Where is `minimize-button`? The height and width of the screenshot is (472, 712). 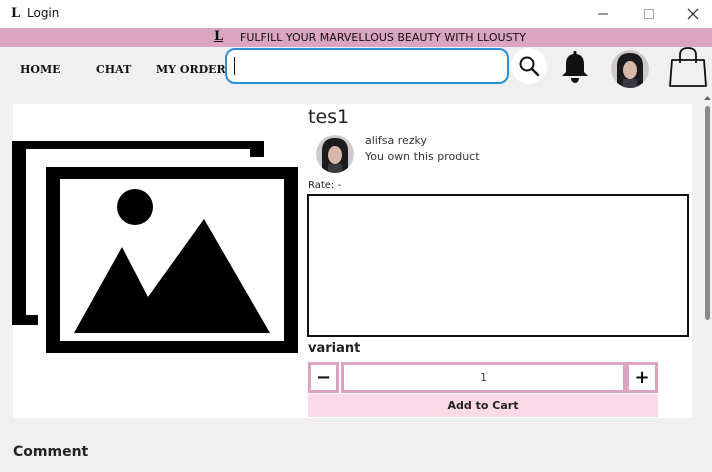
minimize-button is located at coordinates (603, 14).